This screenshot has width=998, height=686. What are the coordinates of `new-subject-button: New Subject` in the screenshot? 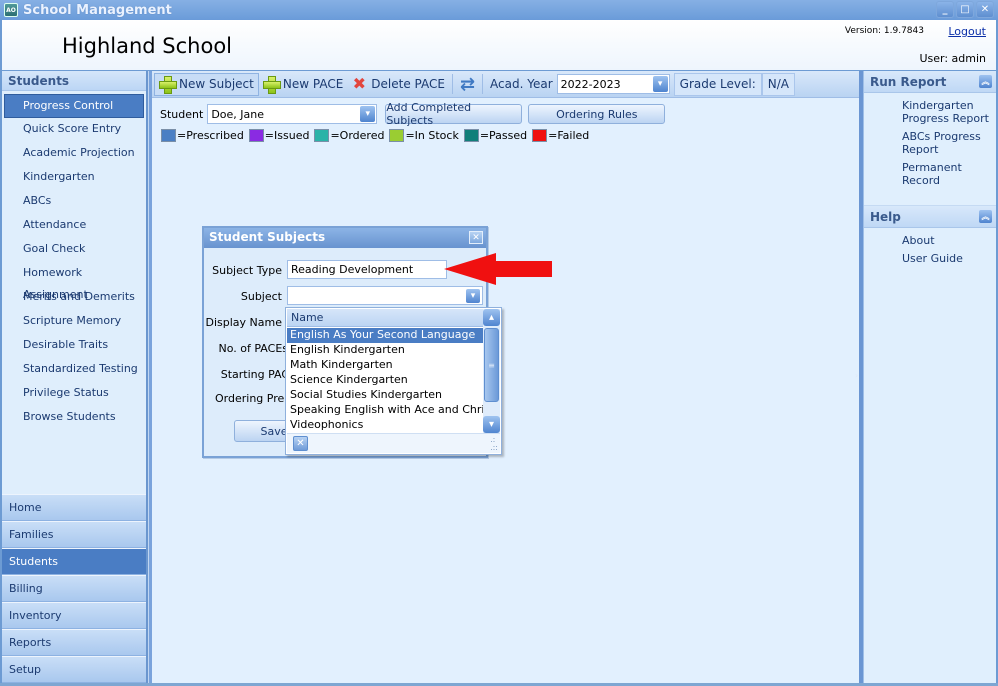 It's located at (206, 84).